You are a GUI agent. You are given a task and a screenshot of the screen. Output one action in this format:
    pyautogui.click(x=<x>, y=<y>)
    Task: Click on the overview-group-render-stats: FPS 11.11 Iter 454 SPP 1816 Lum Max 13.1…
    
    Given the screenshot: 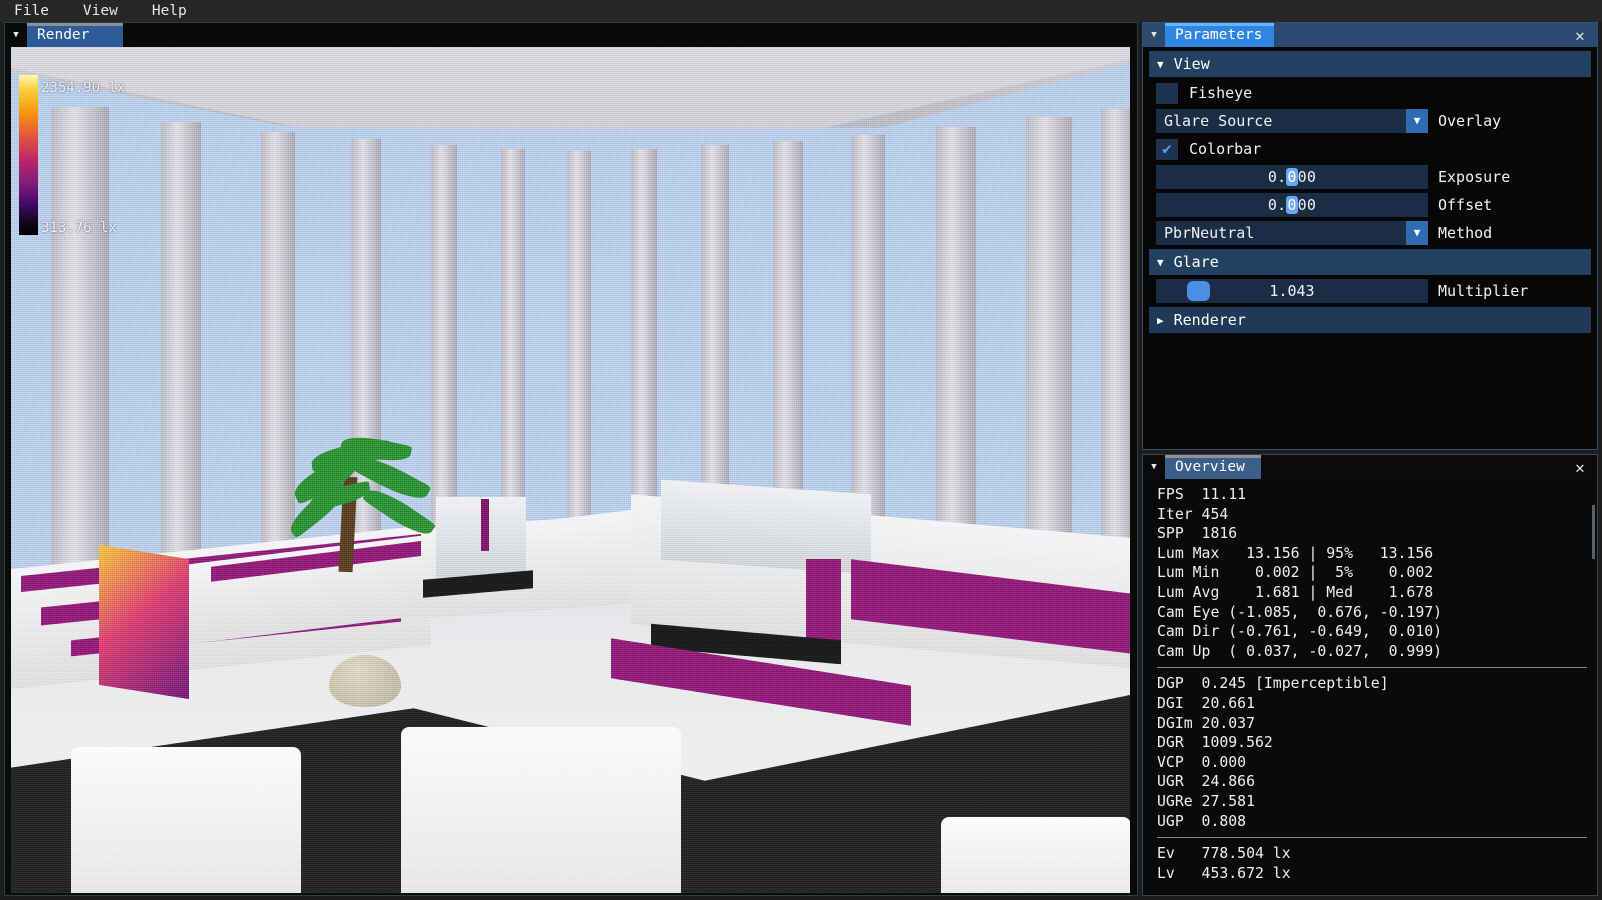 What is the action you would take?
    pyautogui.click(x=1377, y=573)
    